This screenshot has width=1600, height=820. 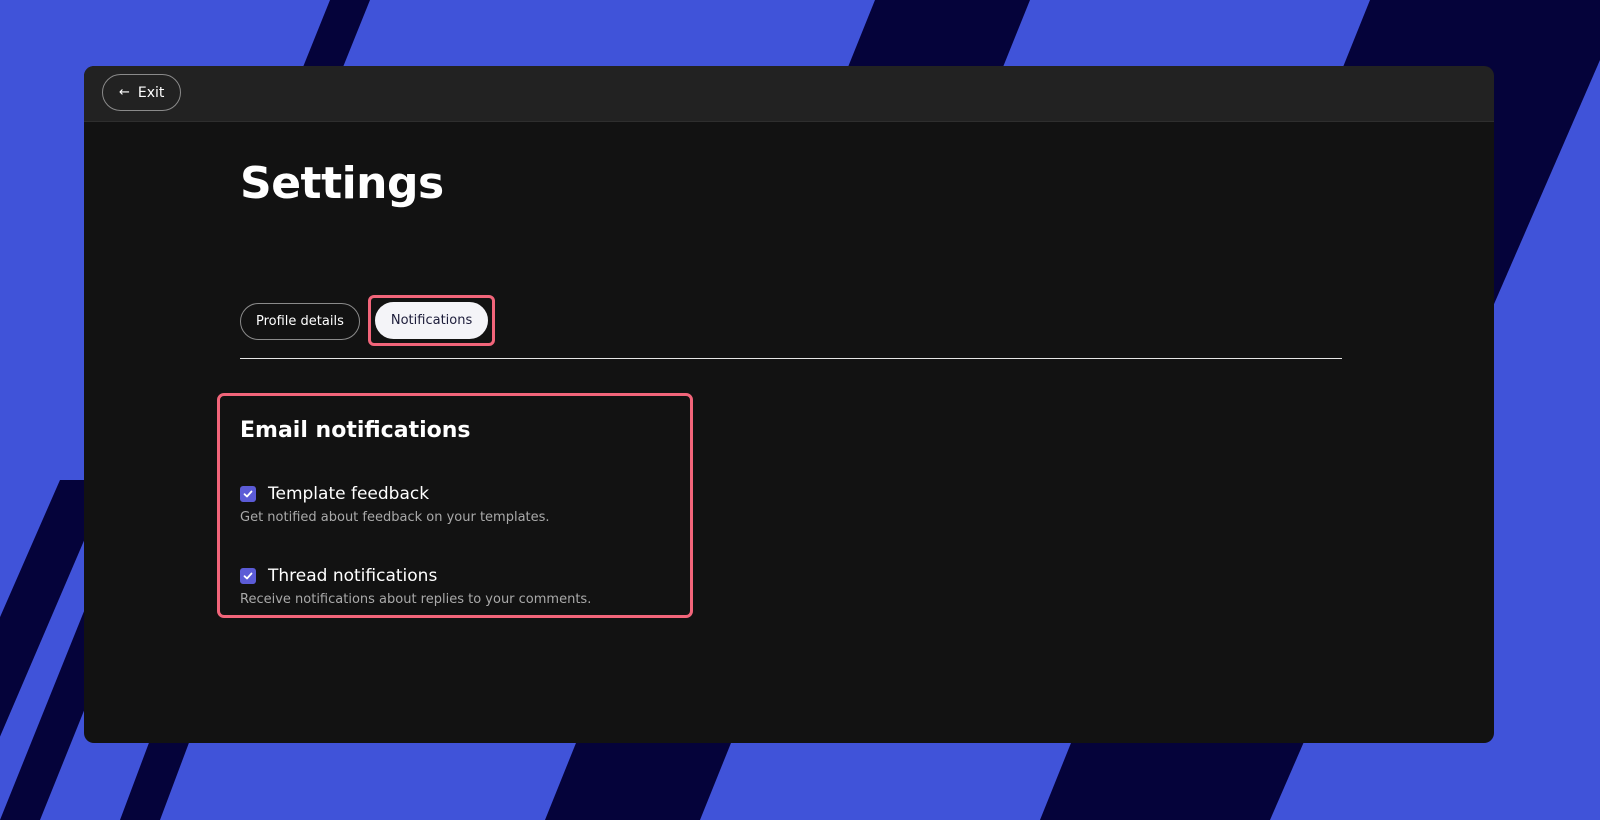 I want to click on tab-notifications: Notifications, so click(x=431, y=320).